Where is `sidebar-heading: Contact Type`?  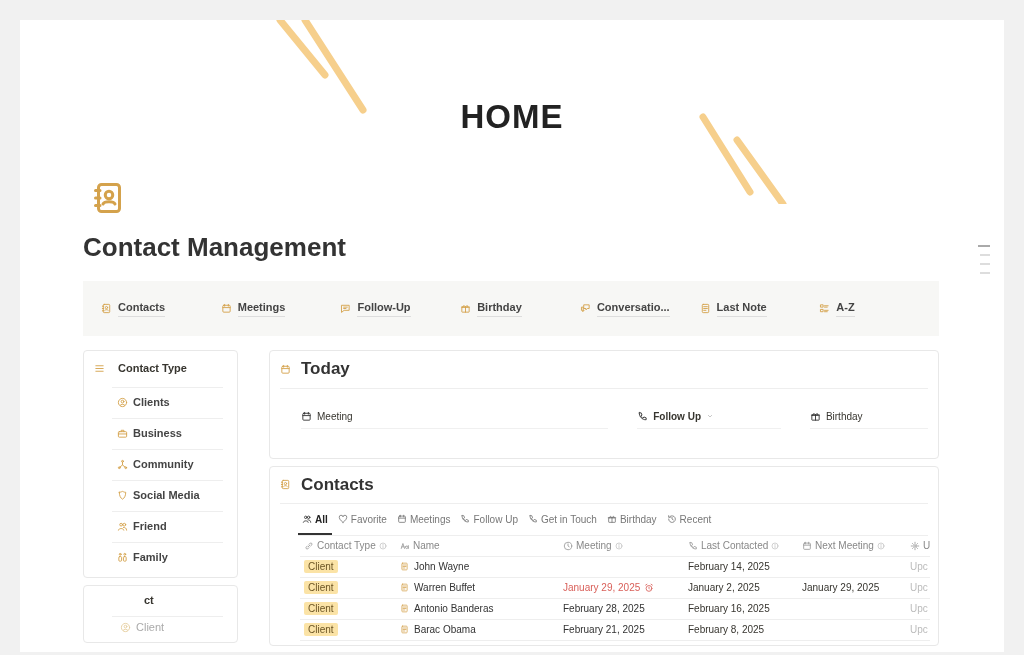
sidebar-heading: Contact Type is located at coordinates (152, 369).